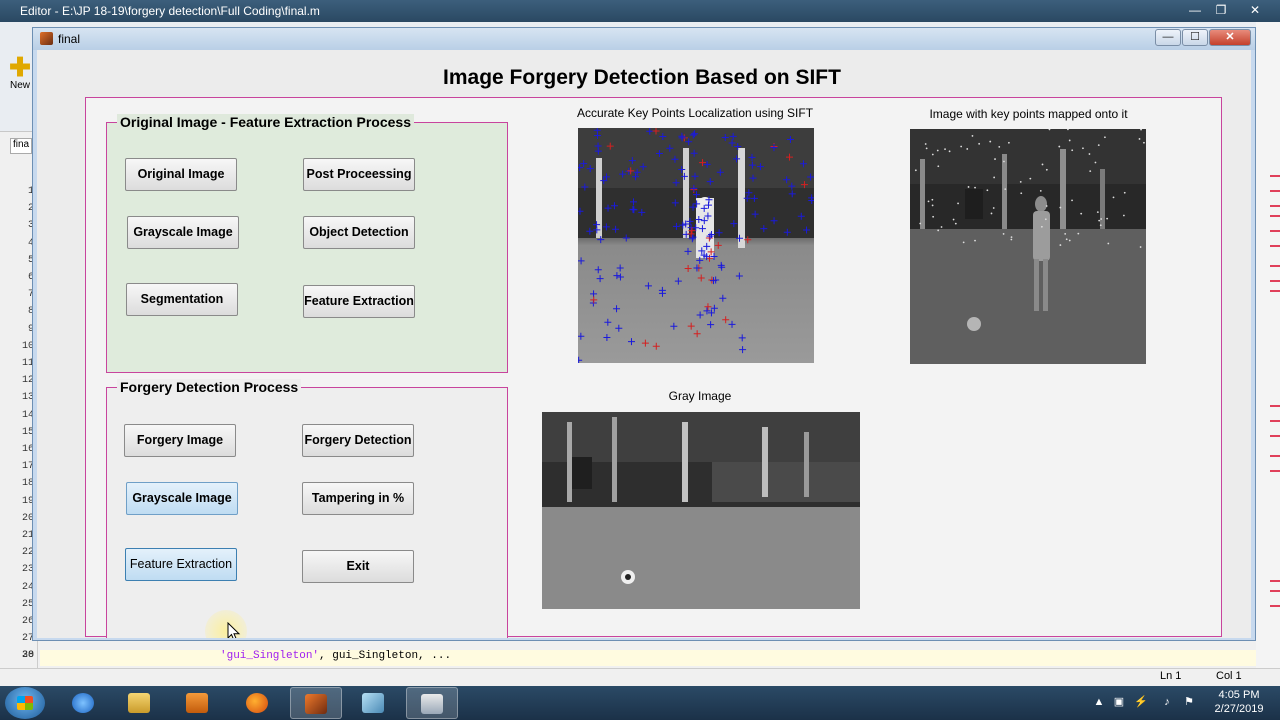  What do you see at coordinates (181, 564) in the screenshot?
I see `forgery-feature-extraction-button: Feature Extraction` at bounding box center [181, 564].